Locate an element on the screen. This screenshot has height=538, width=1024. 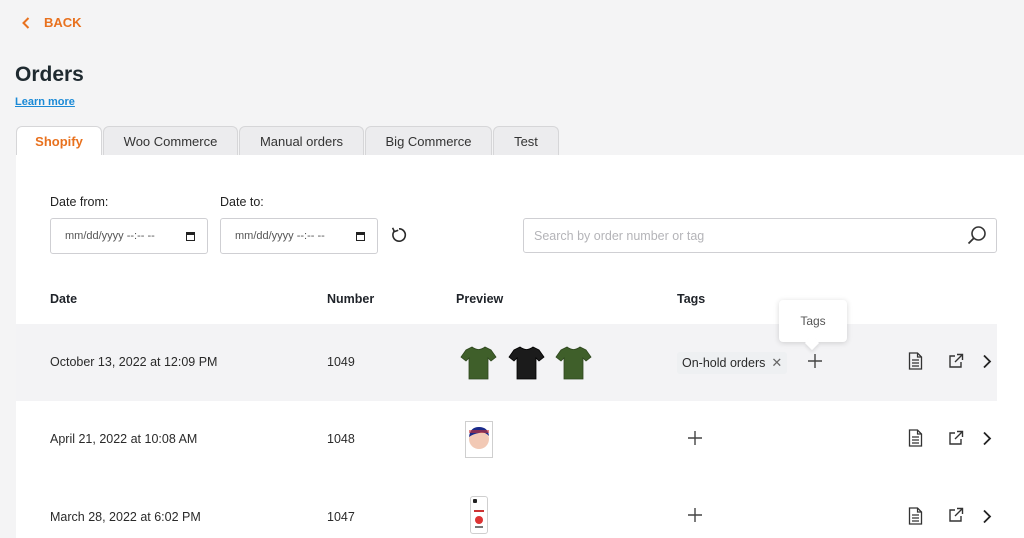
page-title: Orders is located at coordinates (49, 74).